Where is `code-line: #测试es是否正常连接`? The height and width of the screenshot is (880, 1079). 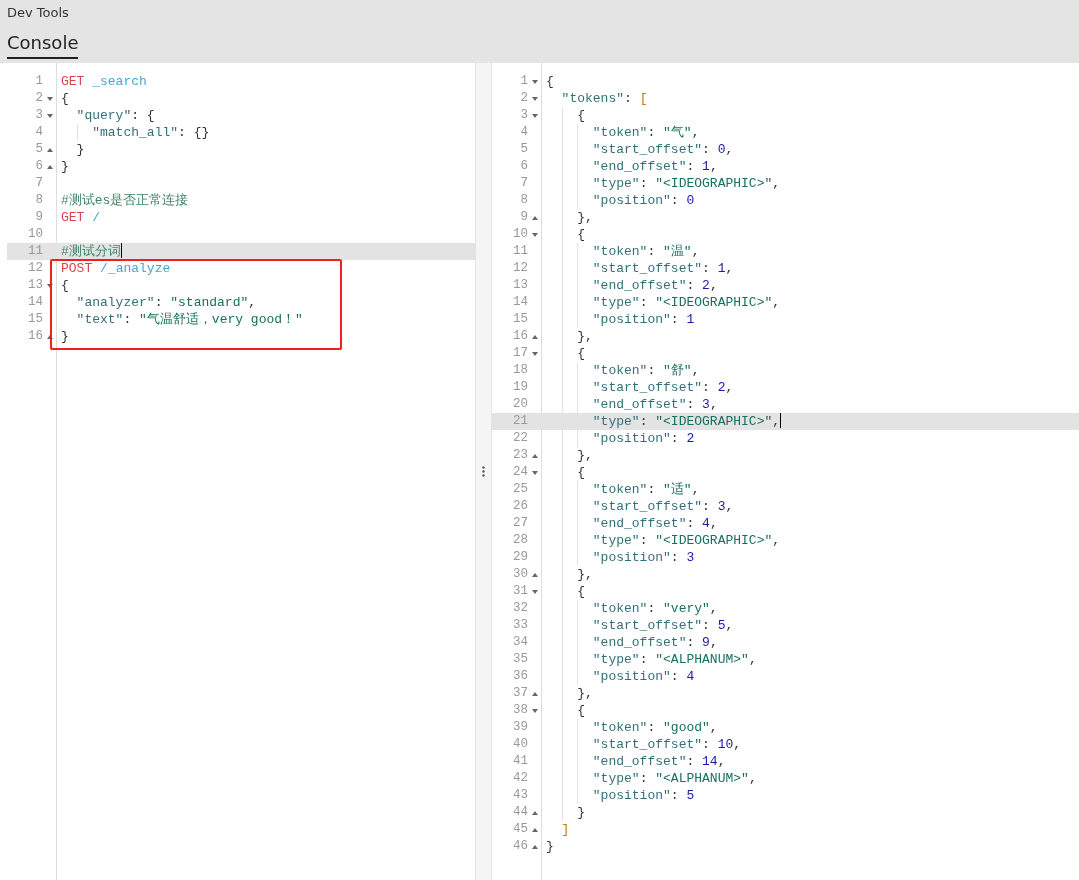
code-line: #测试es是否正常连接 is located at coordinates (125, 200).